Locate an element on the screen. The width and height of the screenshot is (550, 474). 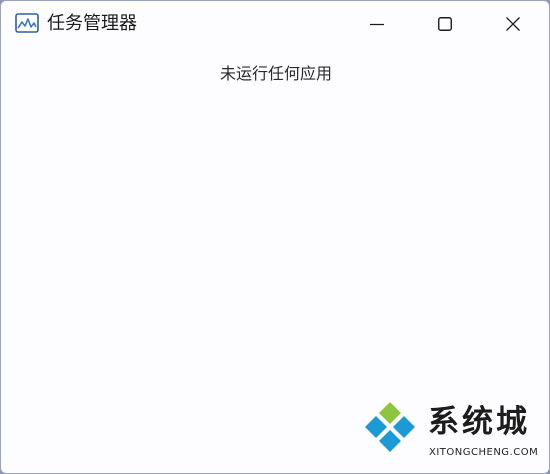
minimize-icon is located at coordinates (377, 24).